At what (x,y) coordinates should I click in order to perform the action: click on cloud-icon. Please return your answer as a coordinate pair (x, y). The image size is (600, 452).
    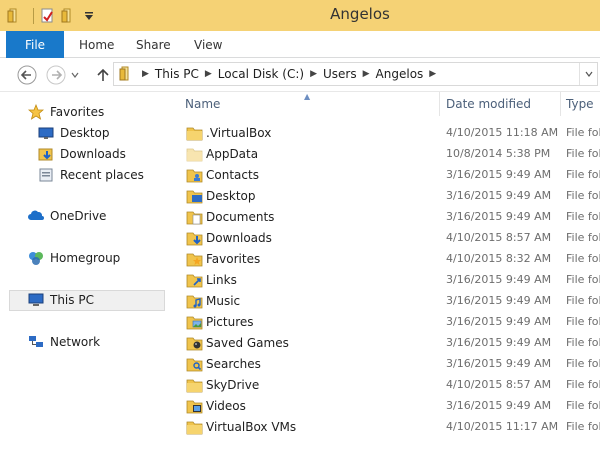
    Looking at the image, I should click on (36, 216).